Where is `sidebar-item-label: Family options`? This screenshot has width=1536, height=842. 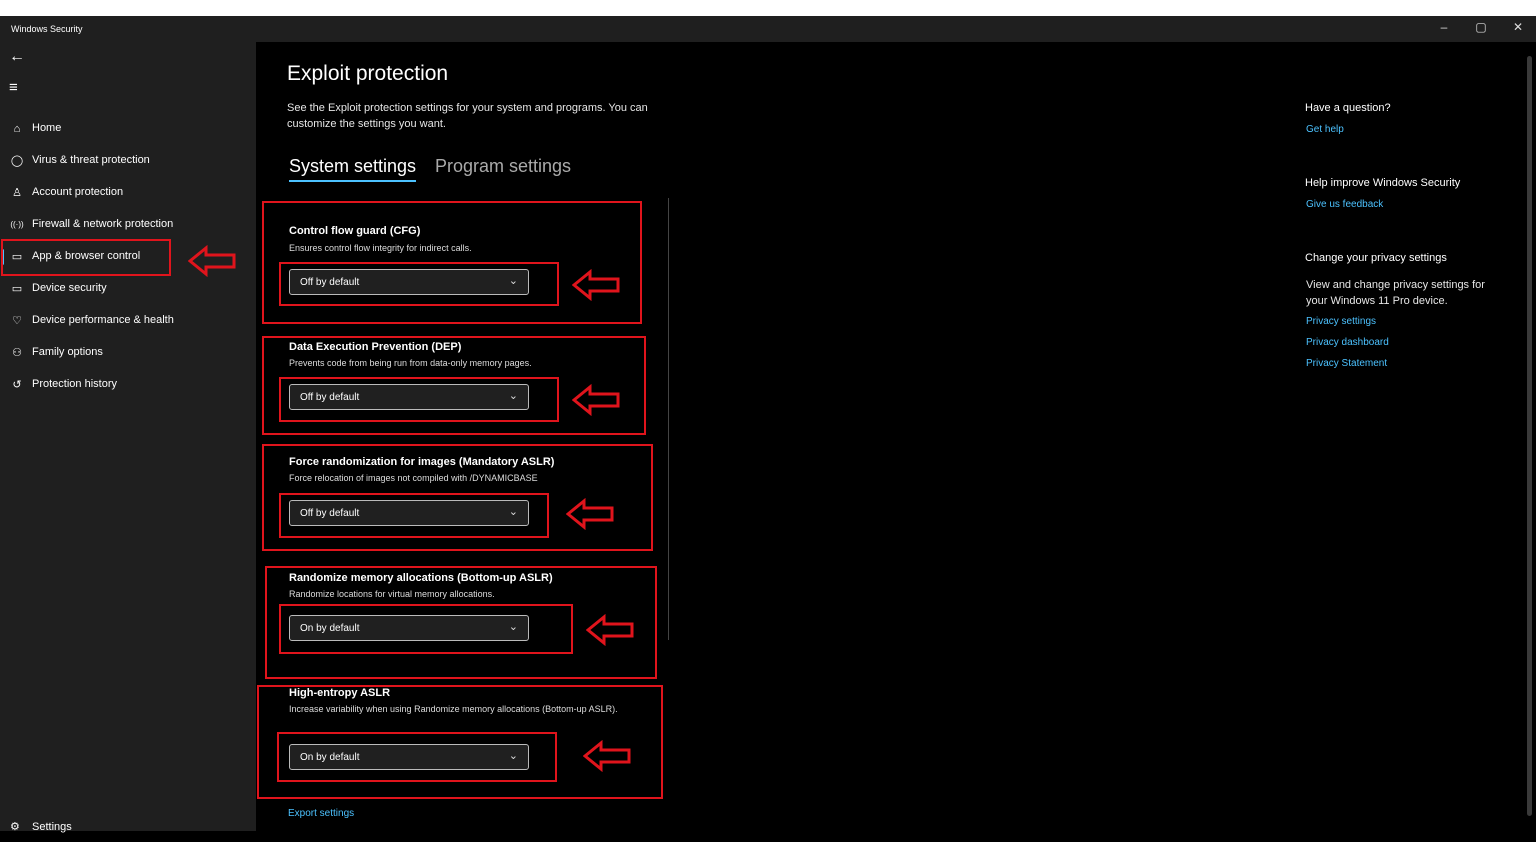 sidebar-item-label: Family options is located at coordinates (67, 352).